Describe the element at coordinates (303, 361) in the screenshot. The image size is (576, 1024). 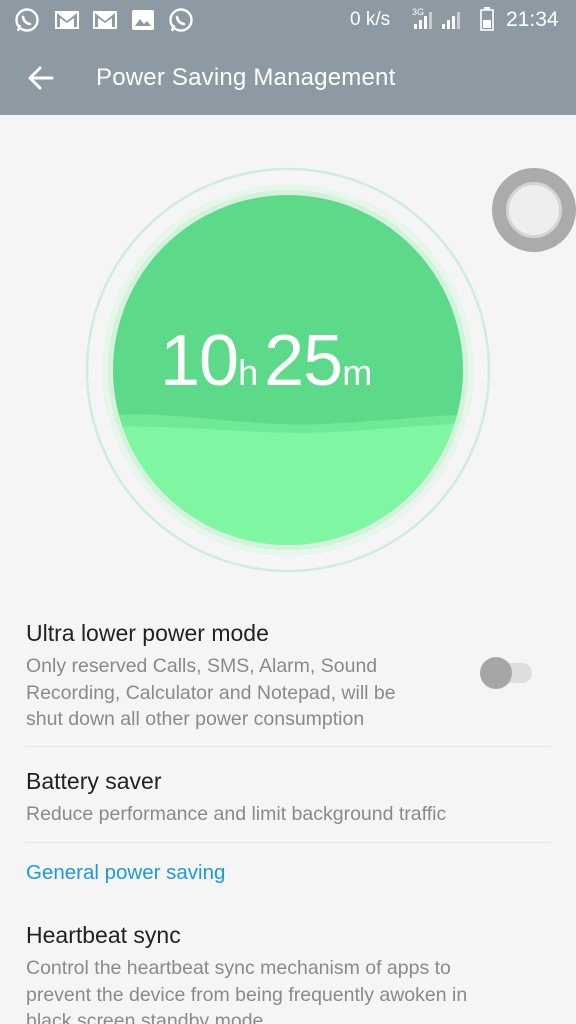
I see `minutes-value: 25` at that location.